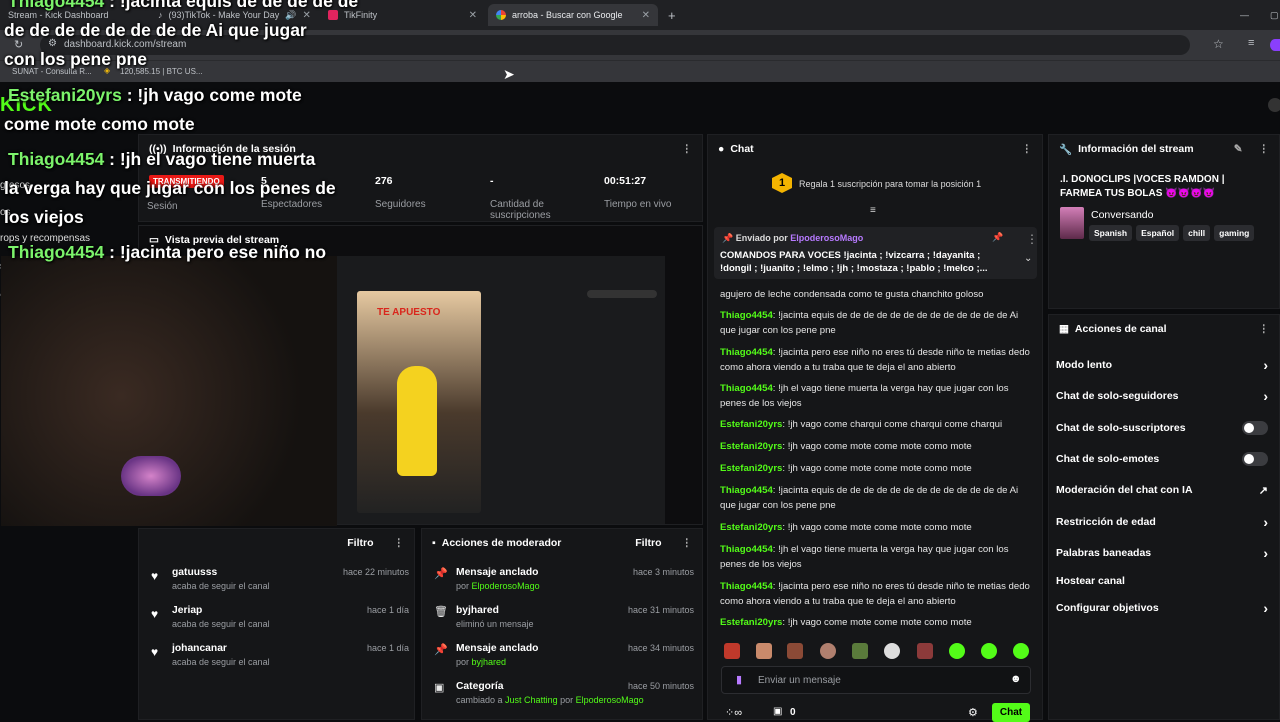 Image resolution: width=1280 pixels, height=722 pixels. I want to click on tag: chill, so click(1197, 233).